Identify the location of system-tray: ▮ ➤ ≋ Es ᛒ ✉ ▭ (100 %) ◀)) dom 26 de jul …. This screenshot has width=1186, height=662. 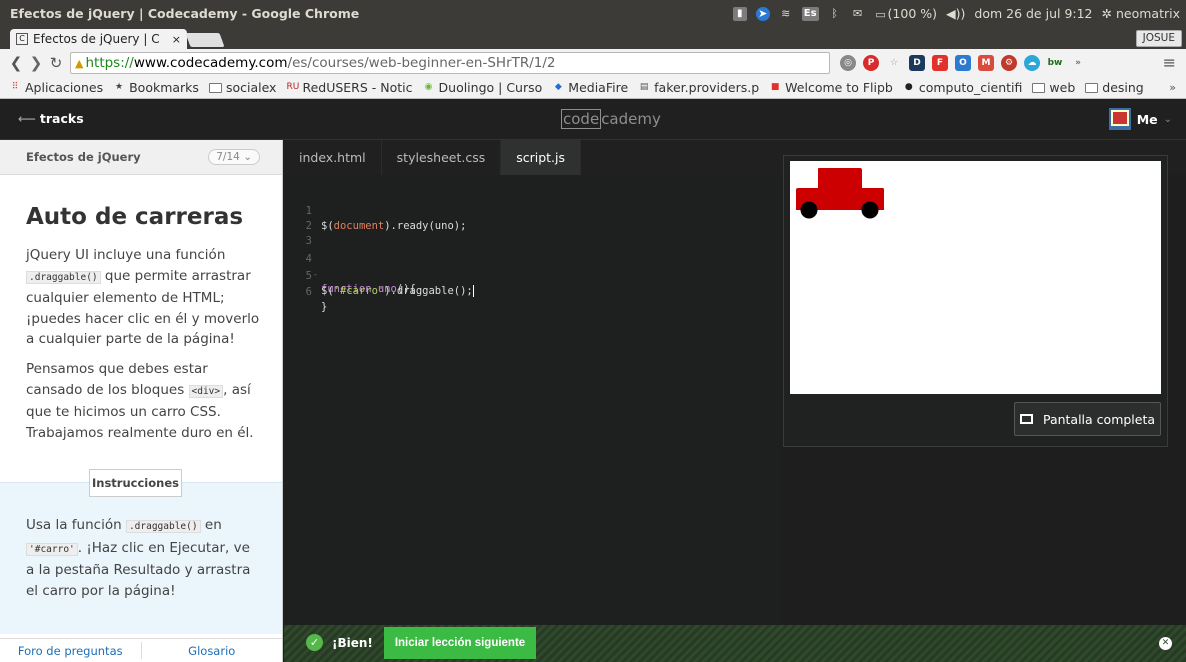
(959, 14).